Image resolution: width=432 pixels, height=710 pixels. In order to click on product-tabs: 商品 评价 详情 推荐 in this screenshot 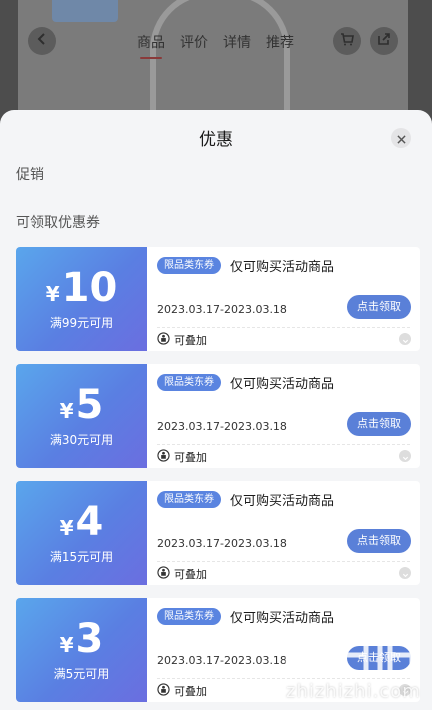, I will do `click(215, 45)`.